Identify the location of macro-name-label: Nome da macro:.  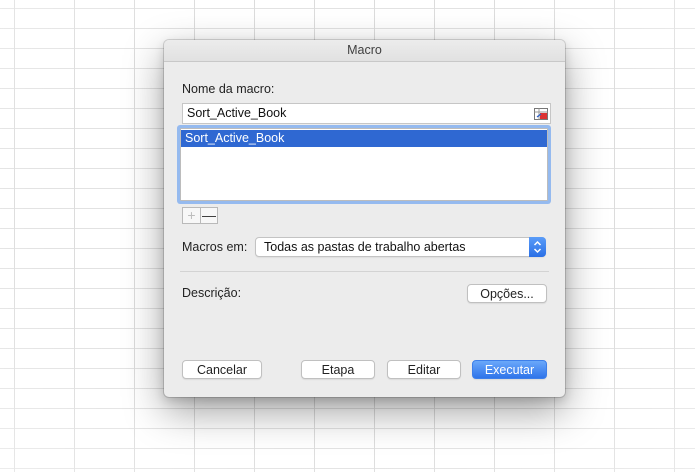
(228, 89).